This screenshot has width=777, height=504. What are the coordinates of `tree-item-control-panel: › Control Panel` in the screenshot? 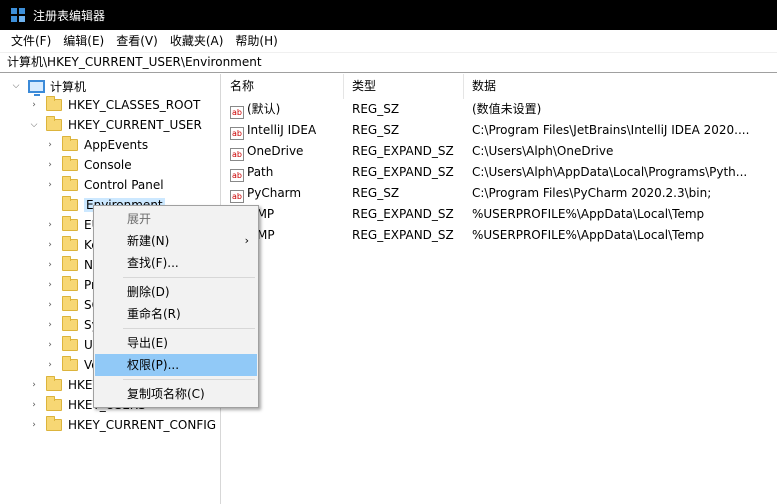 It's located at (104, 185).